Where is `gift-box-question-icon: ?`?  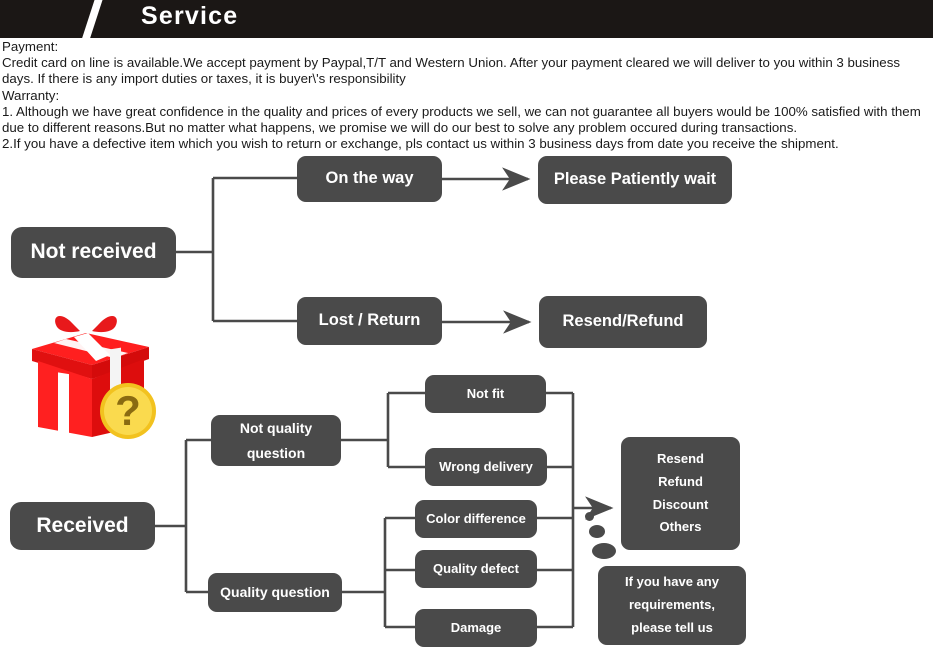 gift-box-question-icon: ? is located at coordinates (90, 372).